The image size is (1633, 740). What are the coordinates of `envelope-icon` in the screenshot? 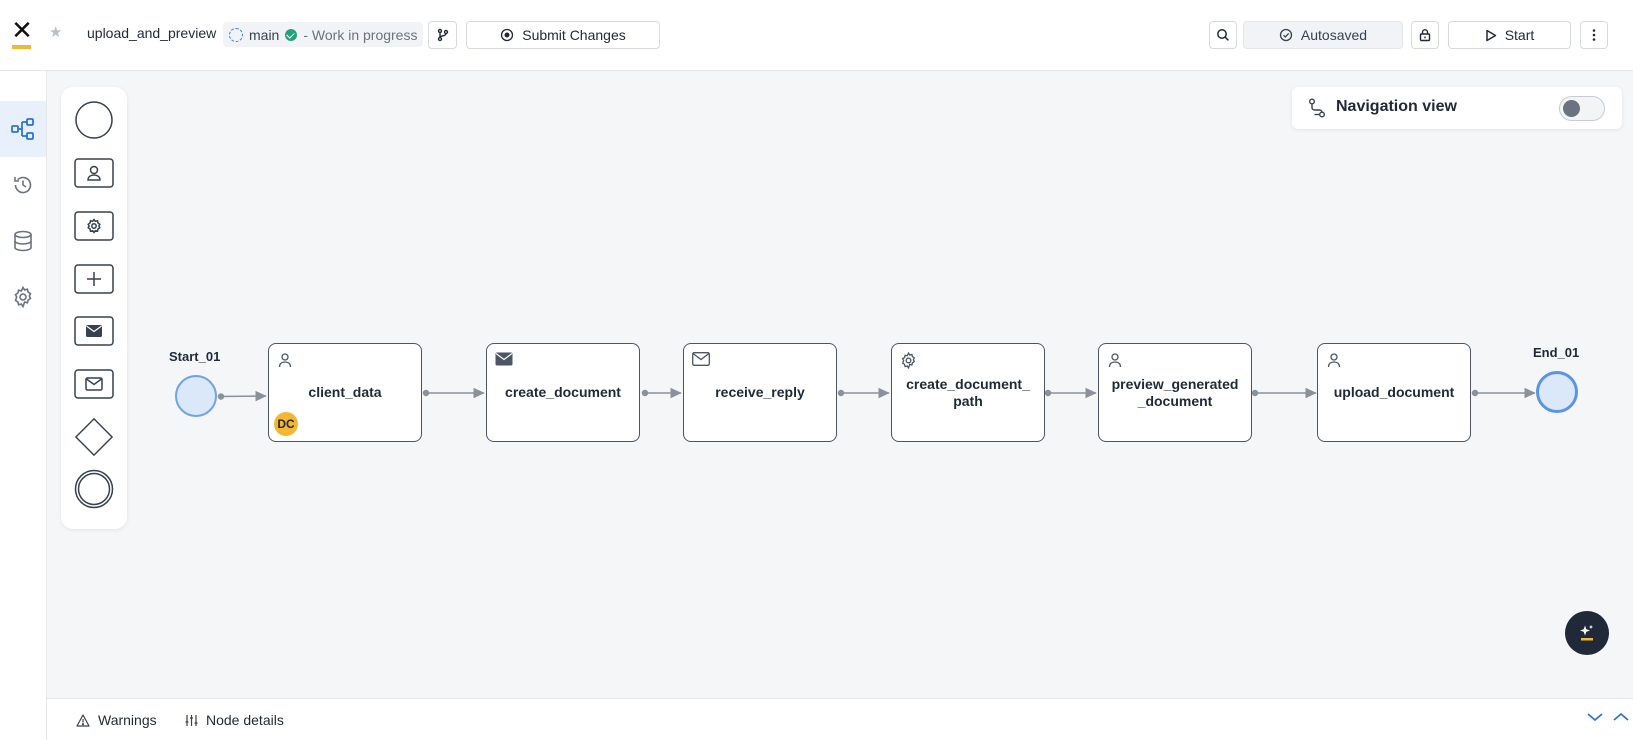 It's located at (701, 359).